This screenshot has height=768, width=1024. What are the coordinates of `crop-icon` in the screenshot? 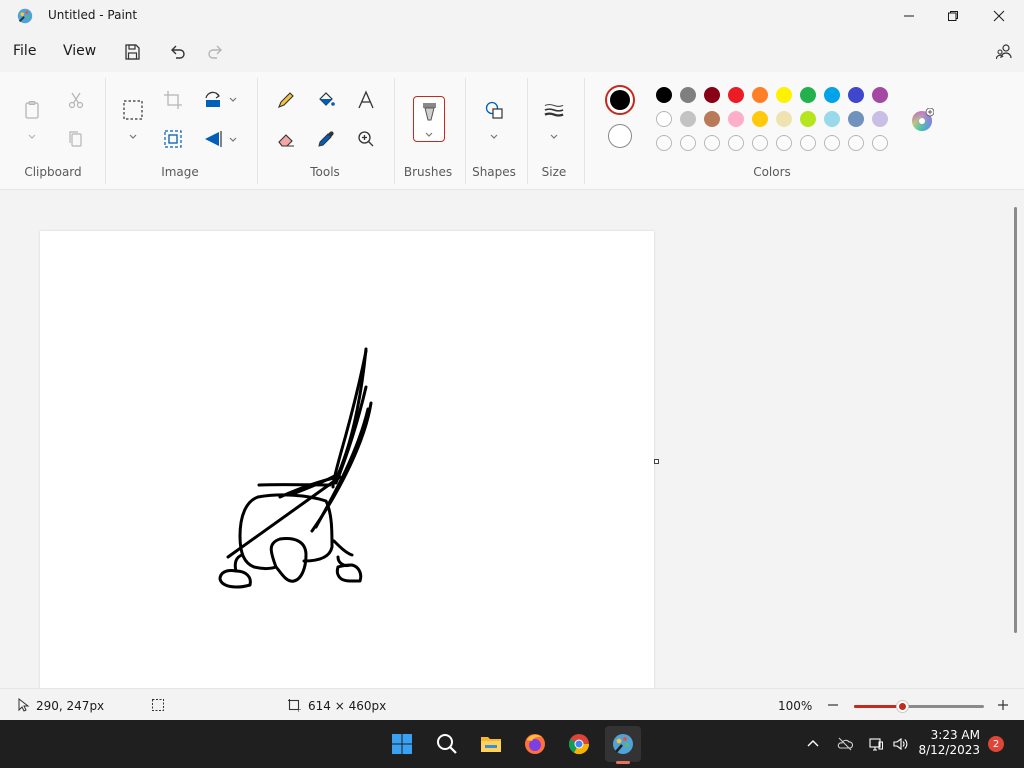 It's located at (173, 100).